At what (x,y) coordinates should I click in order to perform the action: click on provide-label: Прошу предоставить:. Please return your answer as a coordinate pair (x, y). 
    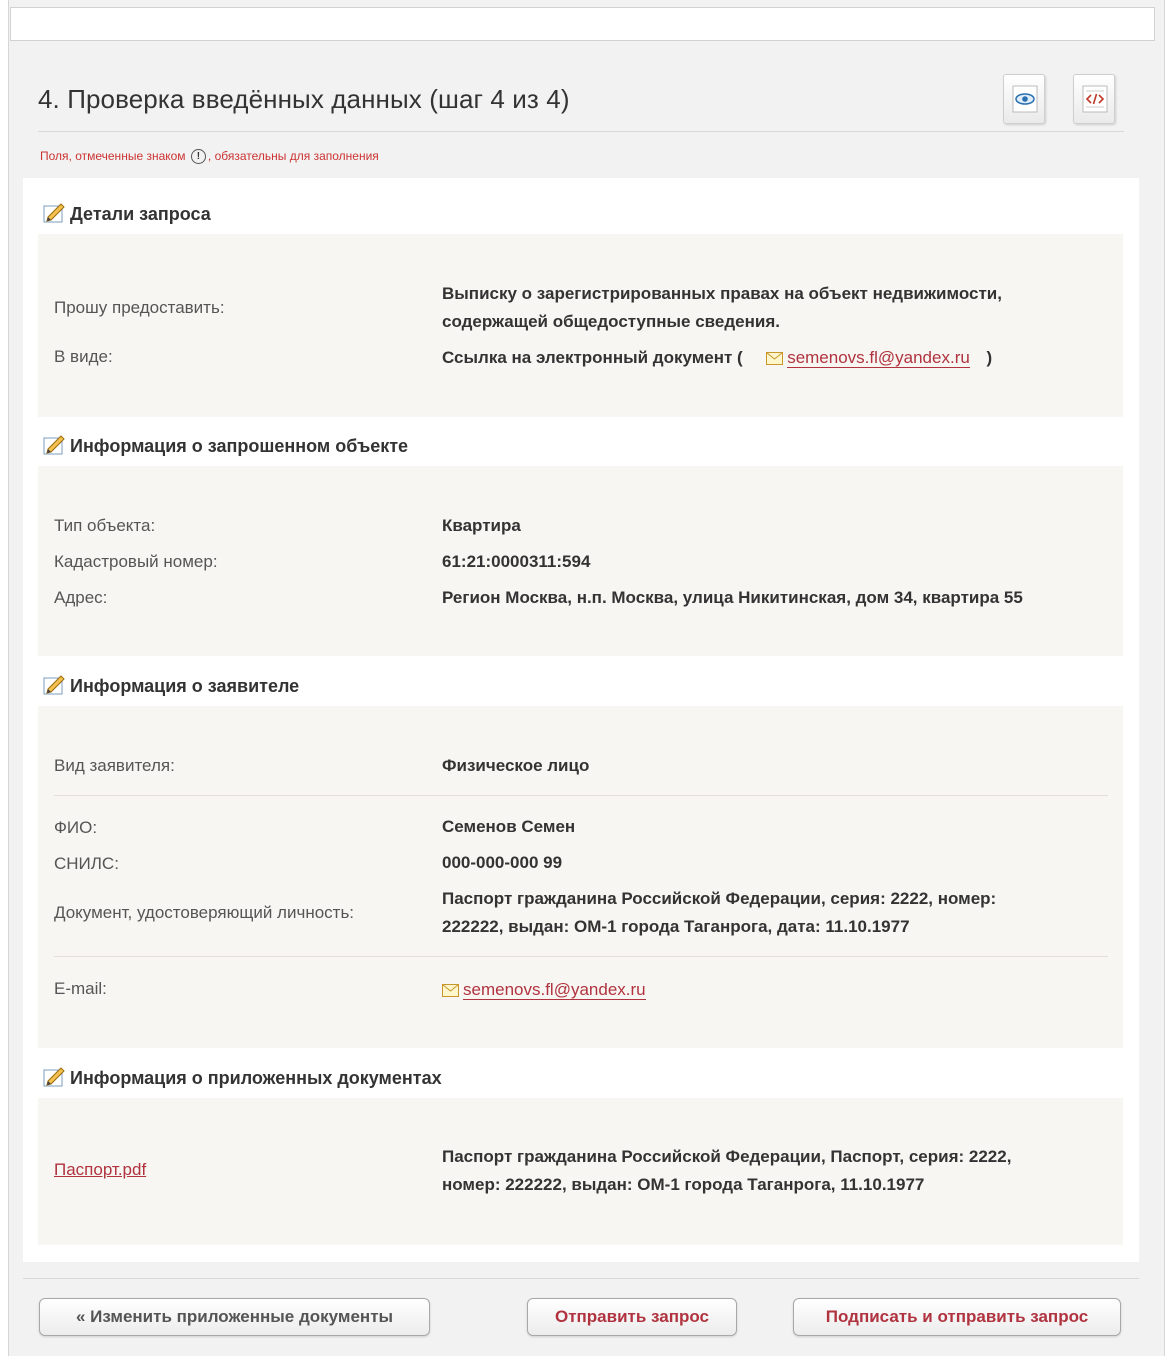
    Looking at the image, I should click on (139, 307).